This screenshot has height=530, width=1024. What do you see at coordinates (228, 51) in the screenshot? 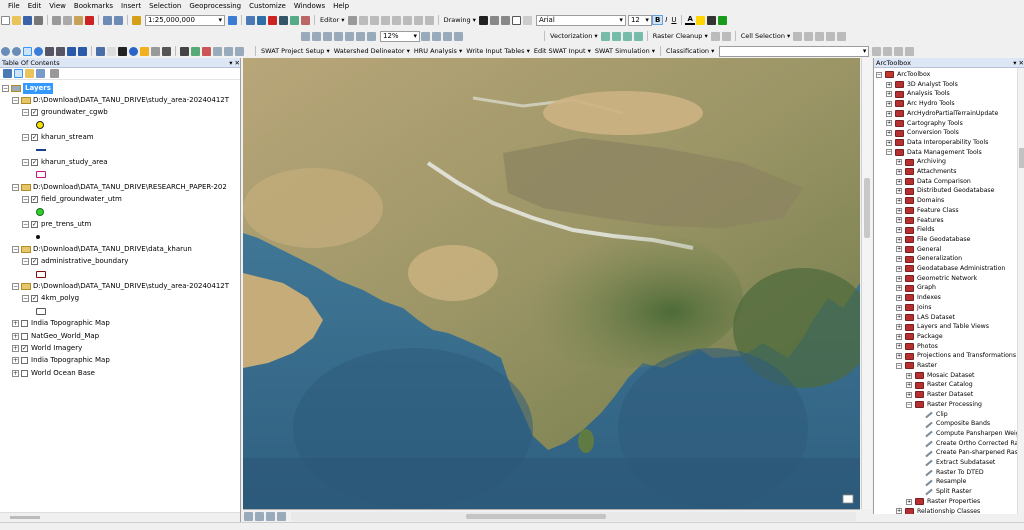
I see `create-viewer-window-icon` at bounding box center [228, 51].